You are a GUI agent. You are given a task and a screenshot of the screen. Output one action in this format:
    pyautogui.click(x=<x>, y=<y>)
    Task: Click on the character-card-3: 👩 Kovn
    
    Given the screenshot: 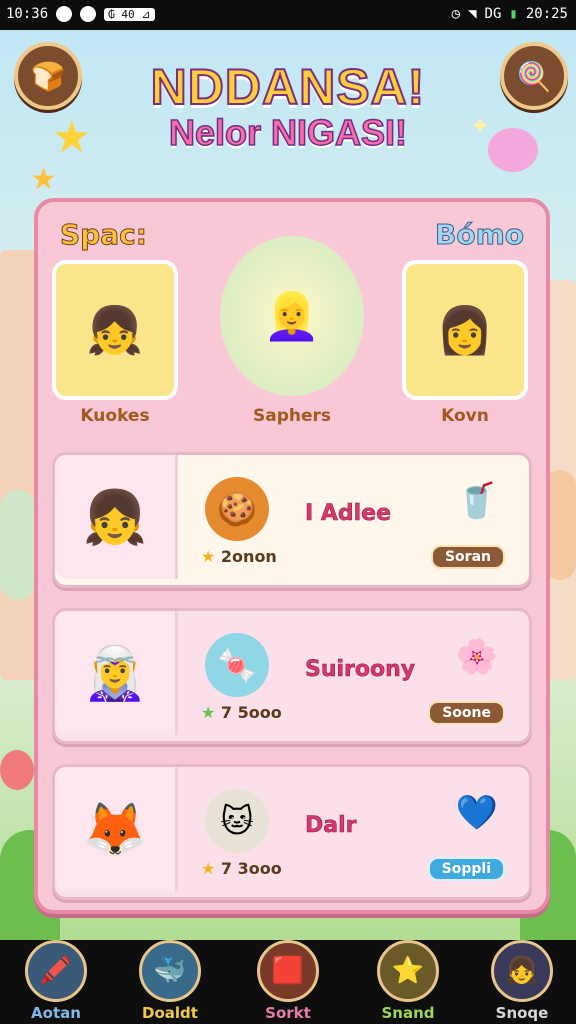 What is the action you would take?
    pyautogui.click(x=465, y=343)
    